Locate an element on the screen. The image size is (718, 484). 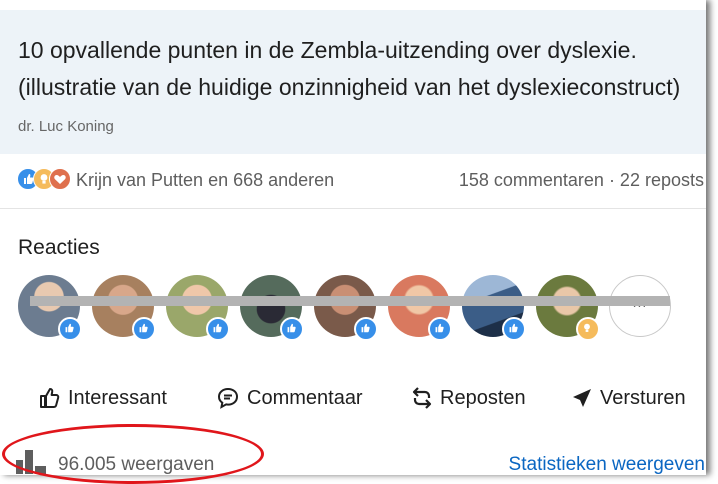
send-button: Versturen is located at coordinates (629, 398).